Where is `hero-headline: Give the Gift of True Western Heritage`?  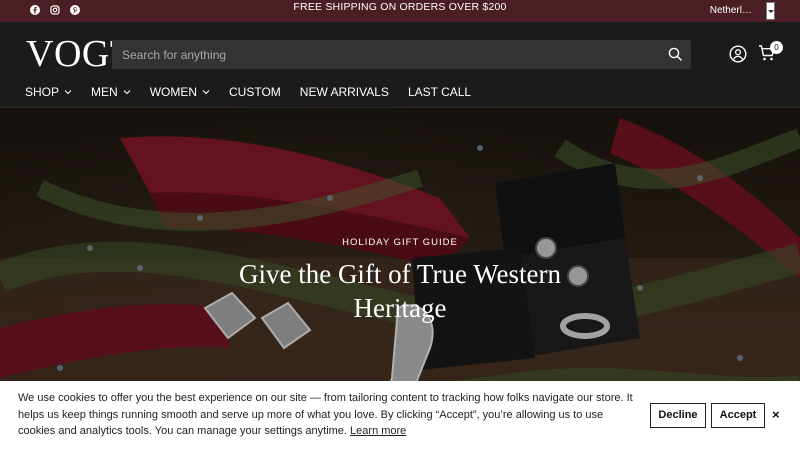 hero-headline: Give the Gift of True Western Heritage is located at coordinates (400, 291).